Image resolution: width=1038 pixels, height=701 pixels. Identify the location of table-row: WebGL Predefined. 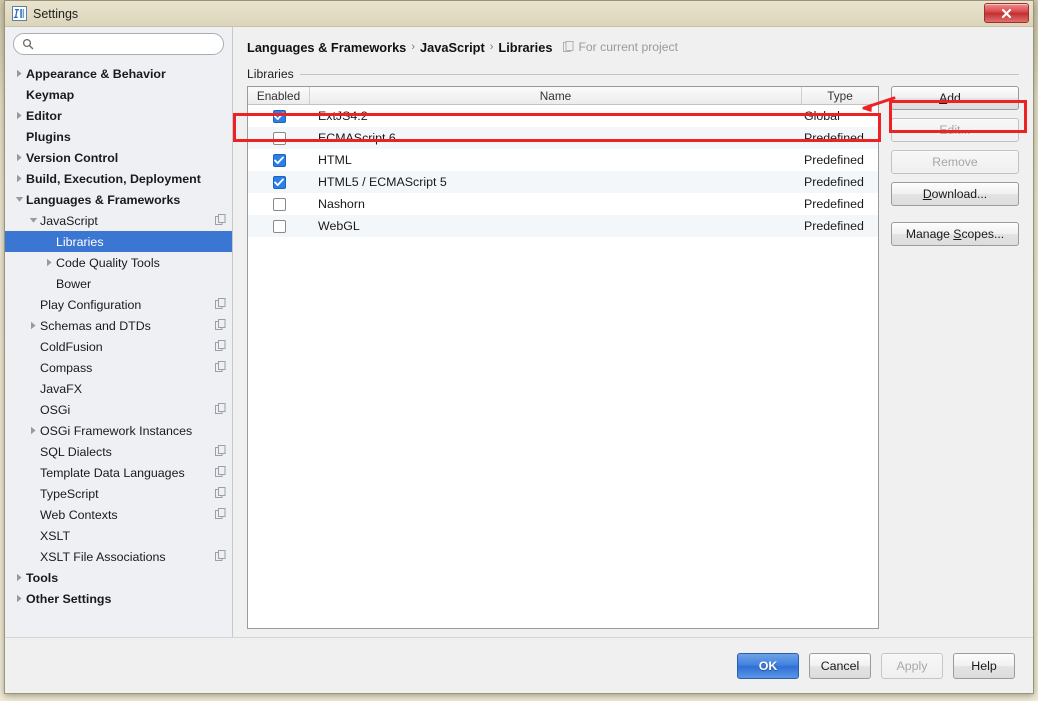
(563, 226).